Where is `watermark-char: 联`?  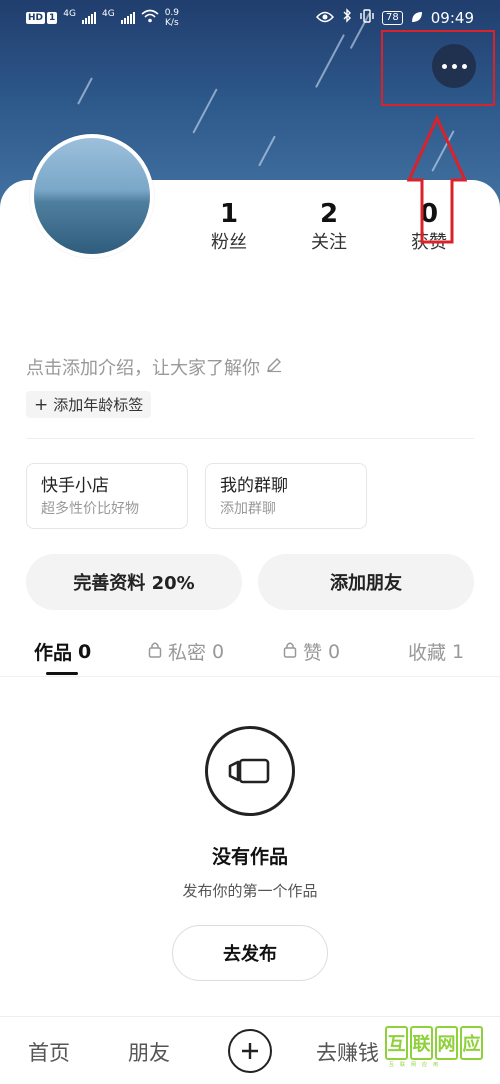
watermark-char: 联 is located at coordinates (421, 1043).